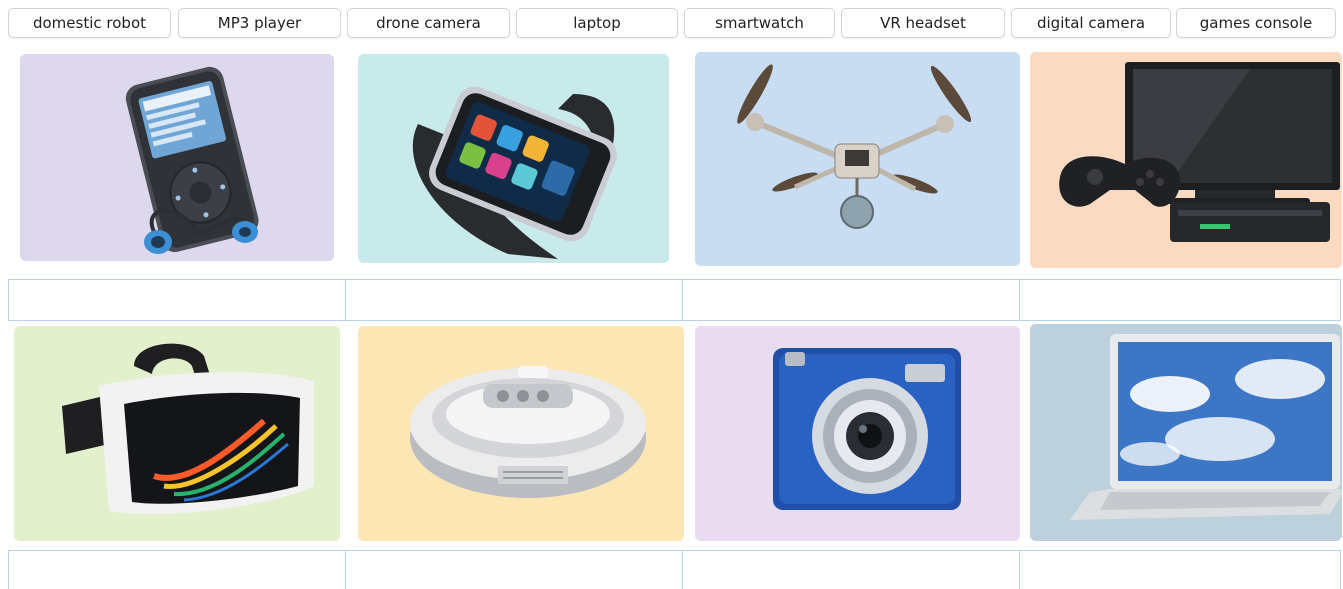  Describe the element at coordinates (923, 23) in the screenshot. I see `word-chip-vr-headset: VR headset` at that location.